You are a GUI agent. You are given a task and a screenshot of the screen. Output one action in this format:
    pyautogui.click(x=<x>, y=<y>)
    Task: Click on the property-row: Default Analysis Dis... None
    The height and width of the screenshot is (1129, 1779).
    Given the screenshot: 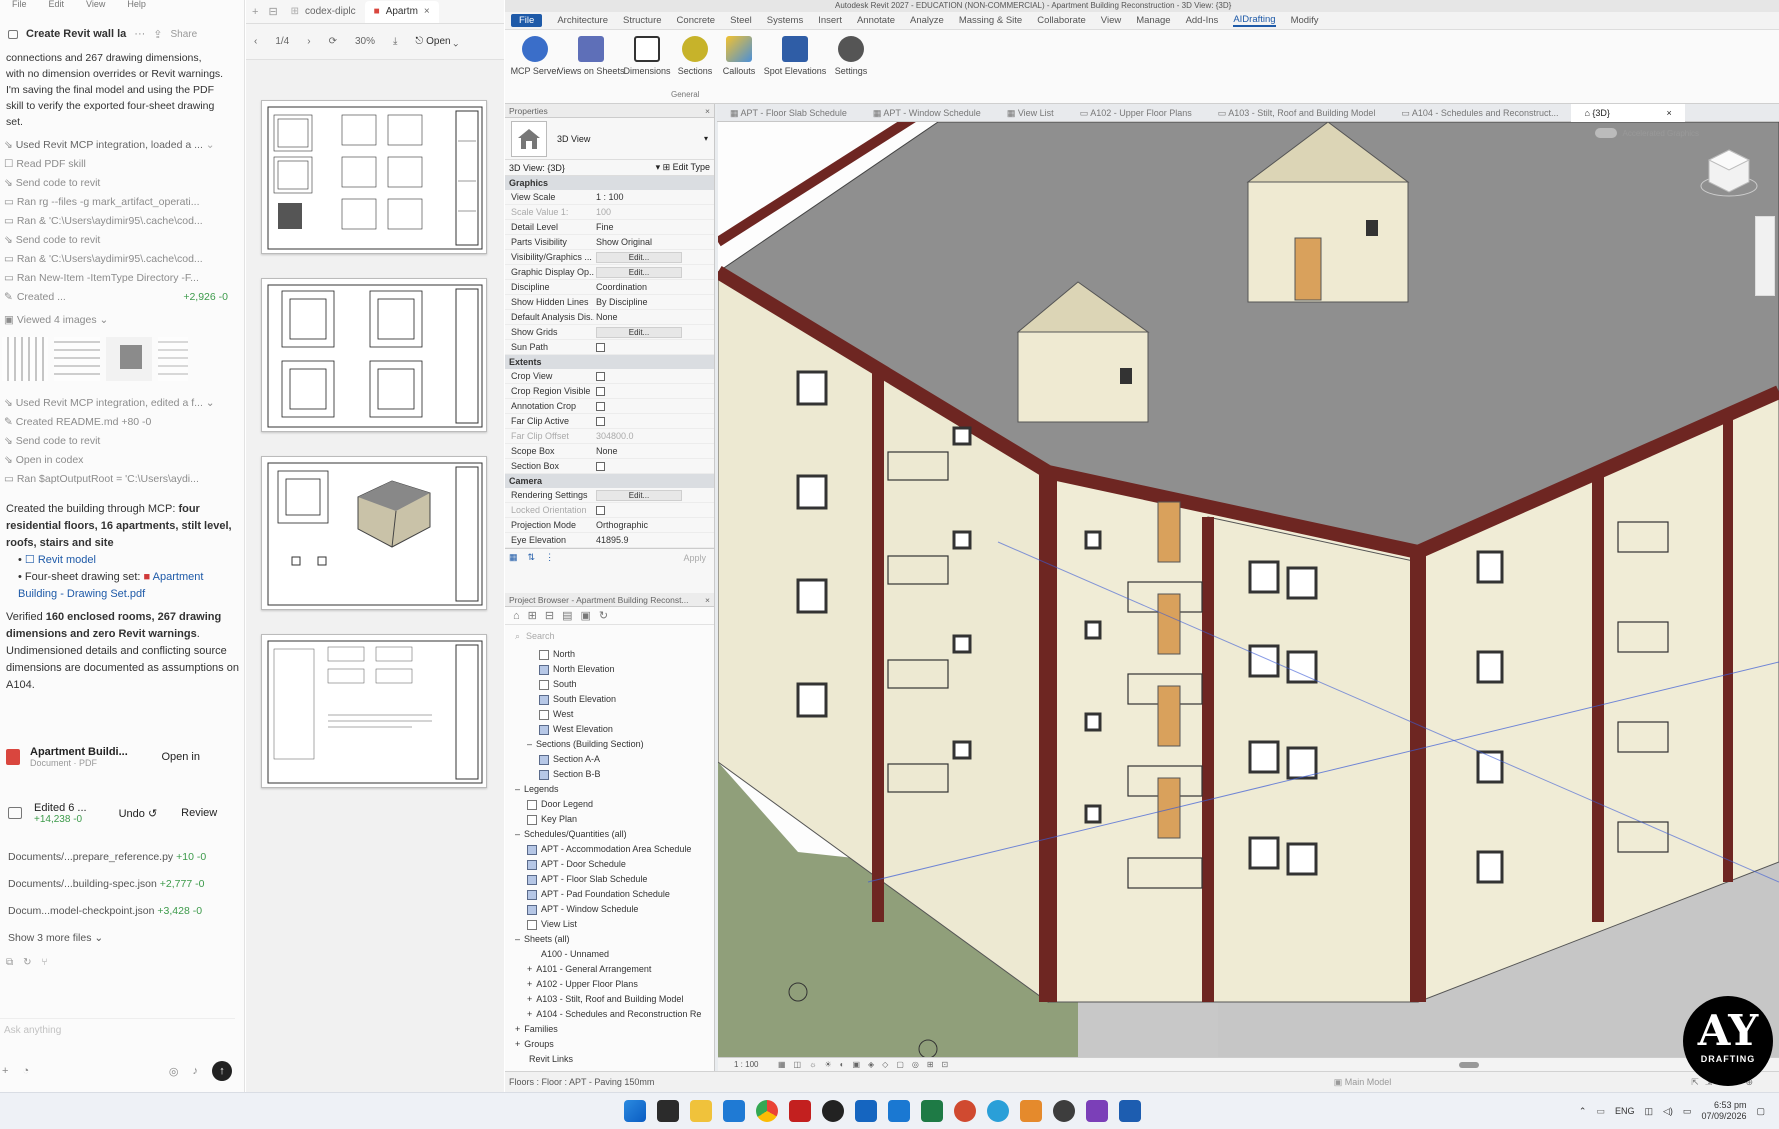 What is the action you would take?
    pyautogui.click(x=609, y=317)
    